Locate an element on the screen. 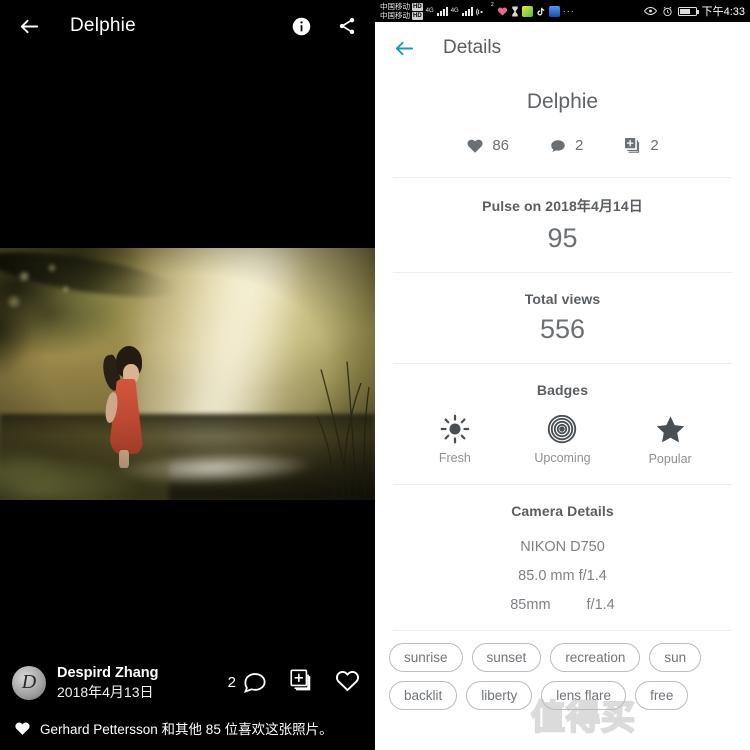 This screenshot has height=750, width=750. likes-count: 86 is located at coordinates (500, 145).